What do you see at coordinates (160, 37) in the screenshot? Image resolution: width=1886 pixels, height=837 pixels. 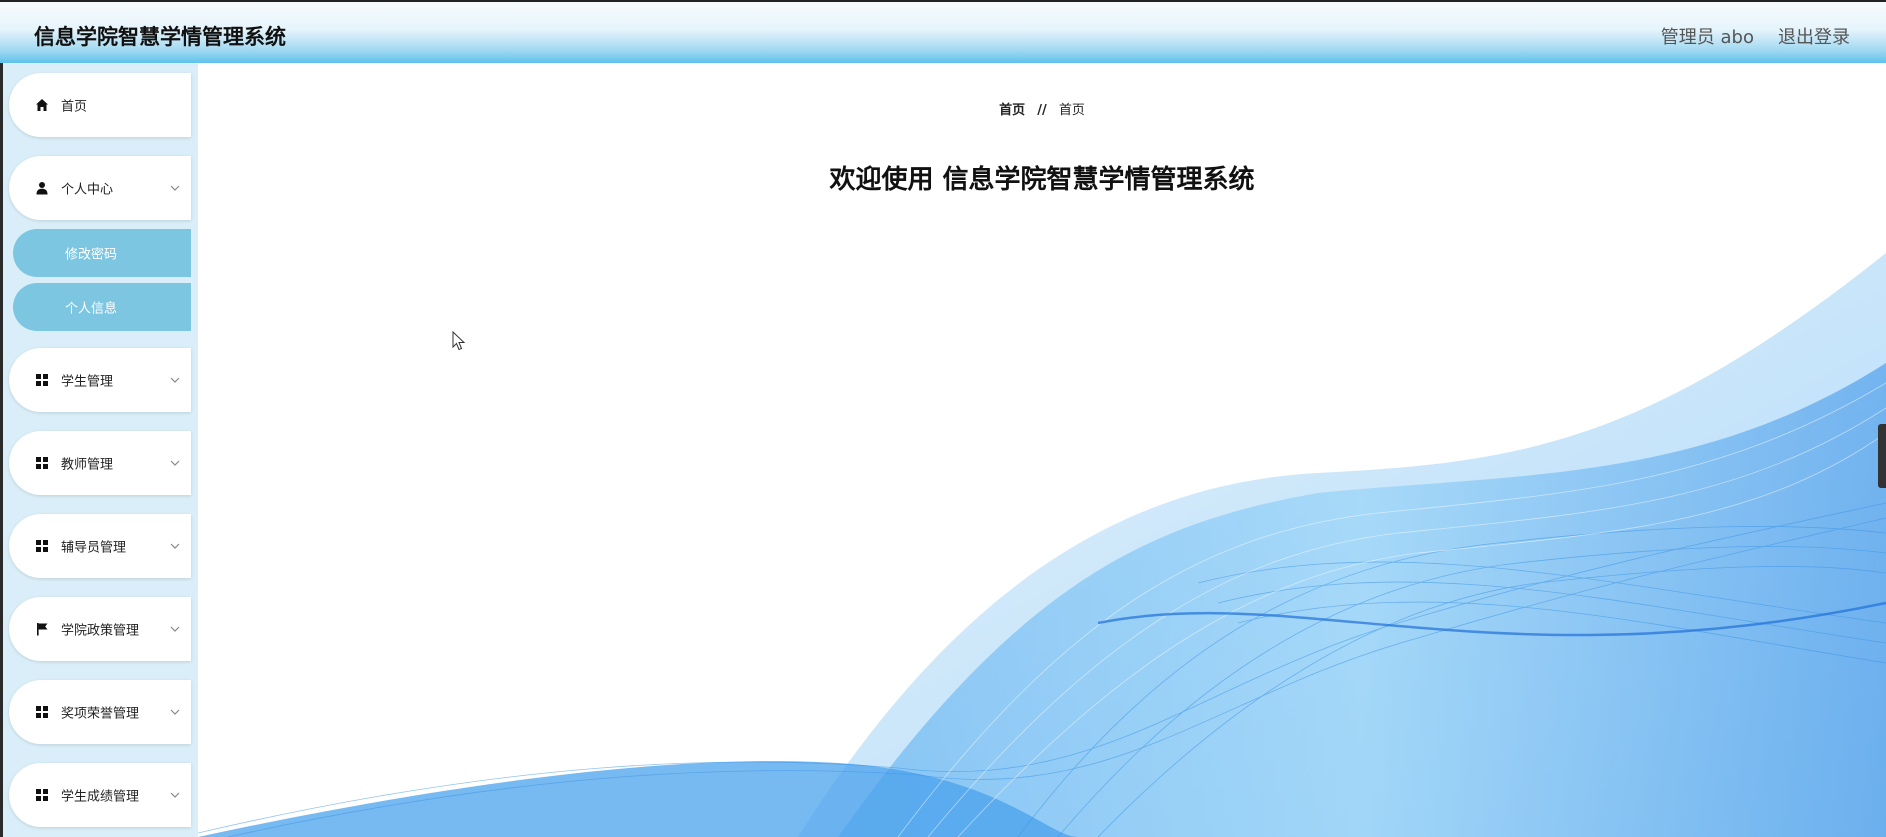 I see `app-title: 信息学院智慧学情管理系统` at bounding box center [160, 37].